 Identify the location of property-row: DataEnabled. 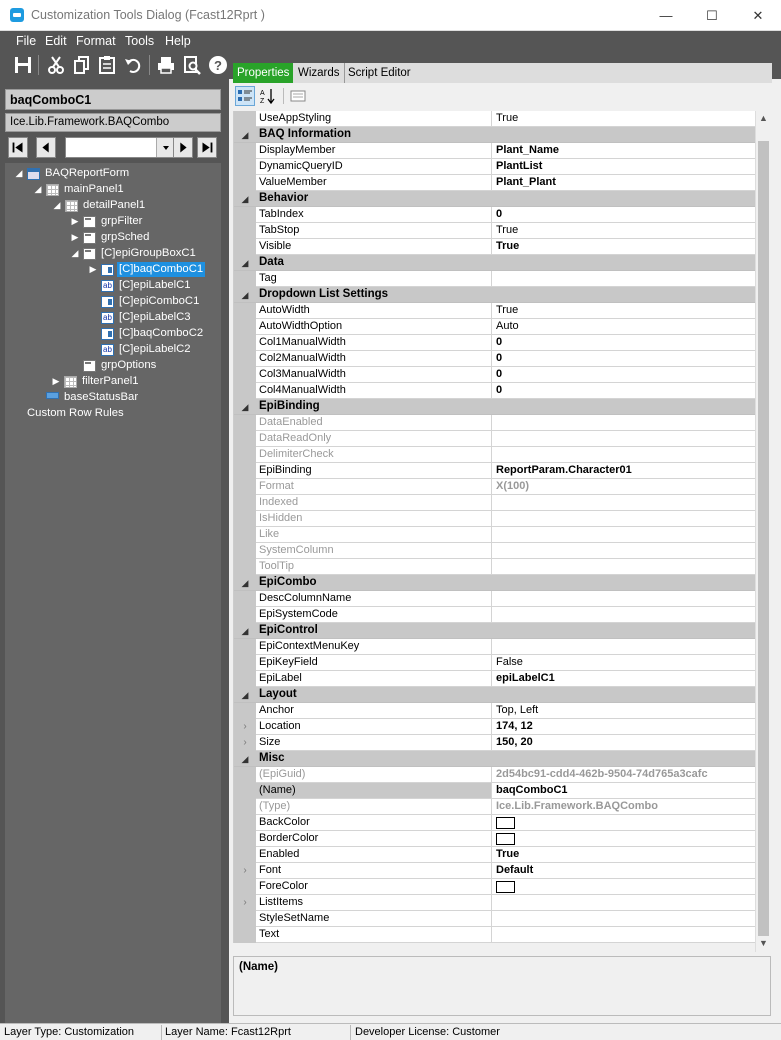
(495, 423).